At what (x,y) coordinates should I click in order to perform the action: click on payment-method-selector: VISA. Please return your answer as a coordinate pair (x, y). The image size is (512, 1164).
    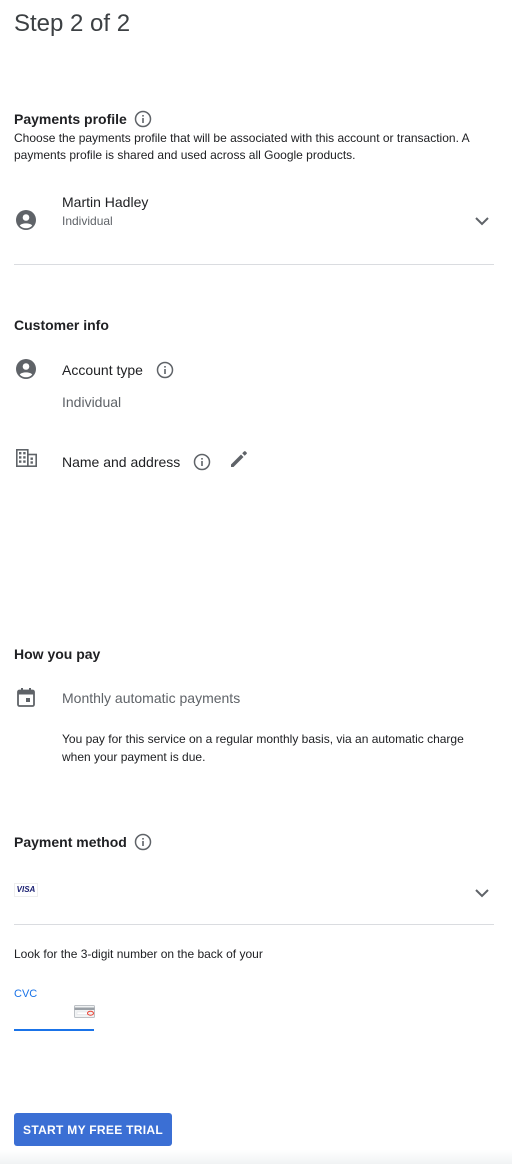
    Looking at the image, I should click on (256, 890).